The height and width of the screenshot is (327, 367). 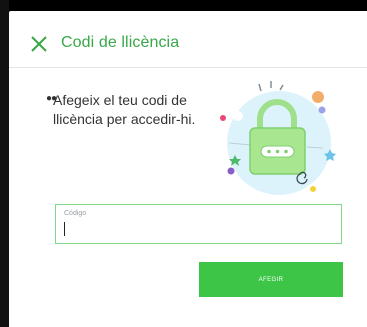 I want to click on license-code-label: Código, so click(x=75, y=213).